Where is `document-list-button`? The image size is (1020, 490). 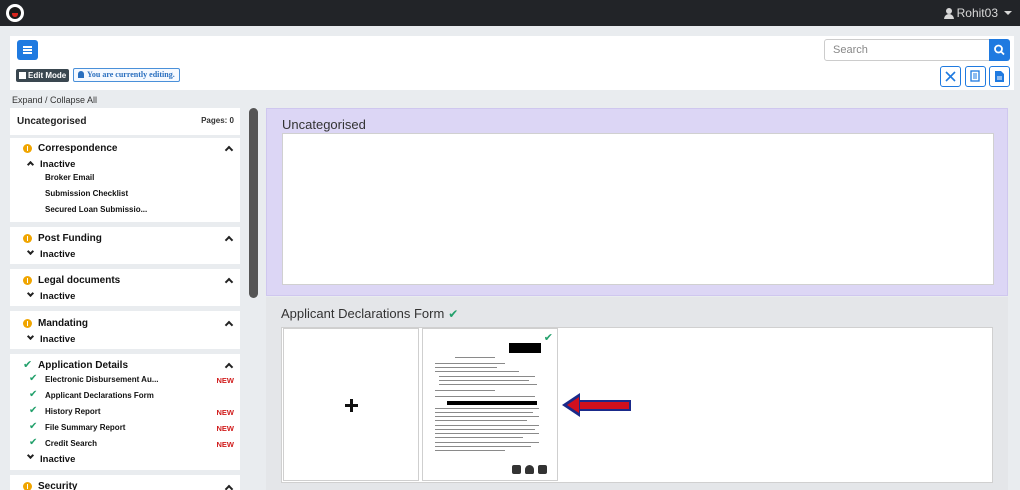
document-list-button is located at coordinates (975, 76).